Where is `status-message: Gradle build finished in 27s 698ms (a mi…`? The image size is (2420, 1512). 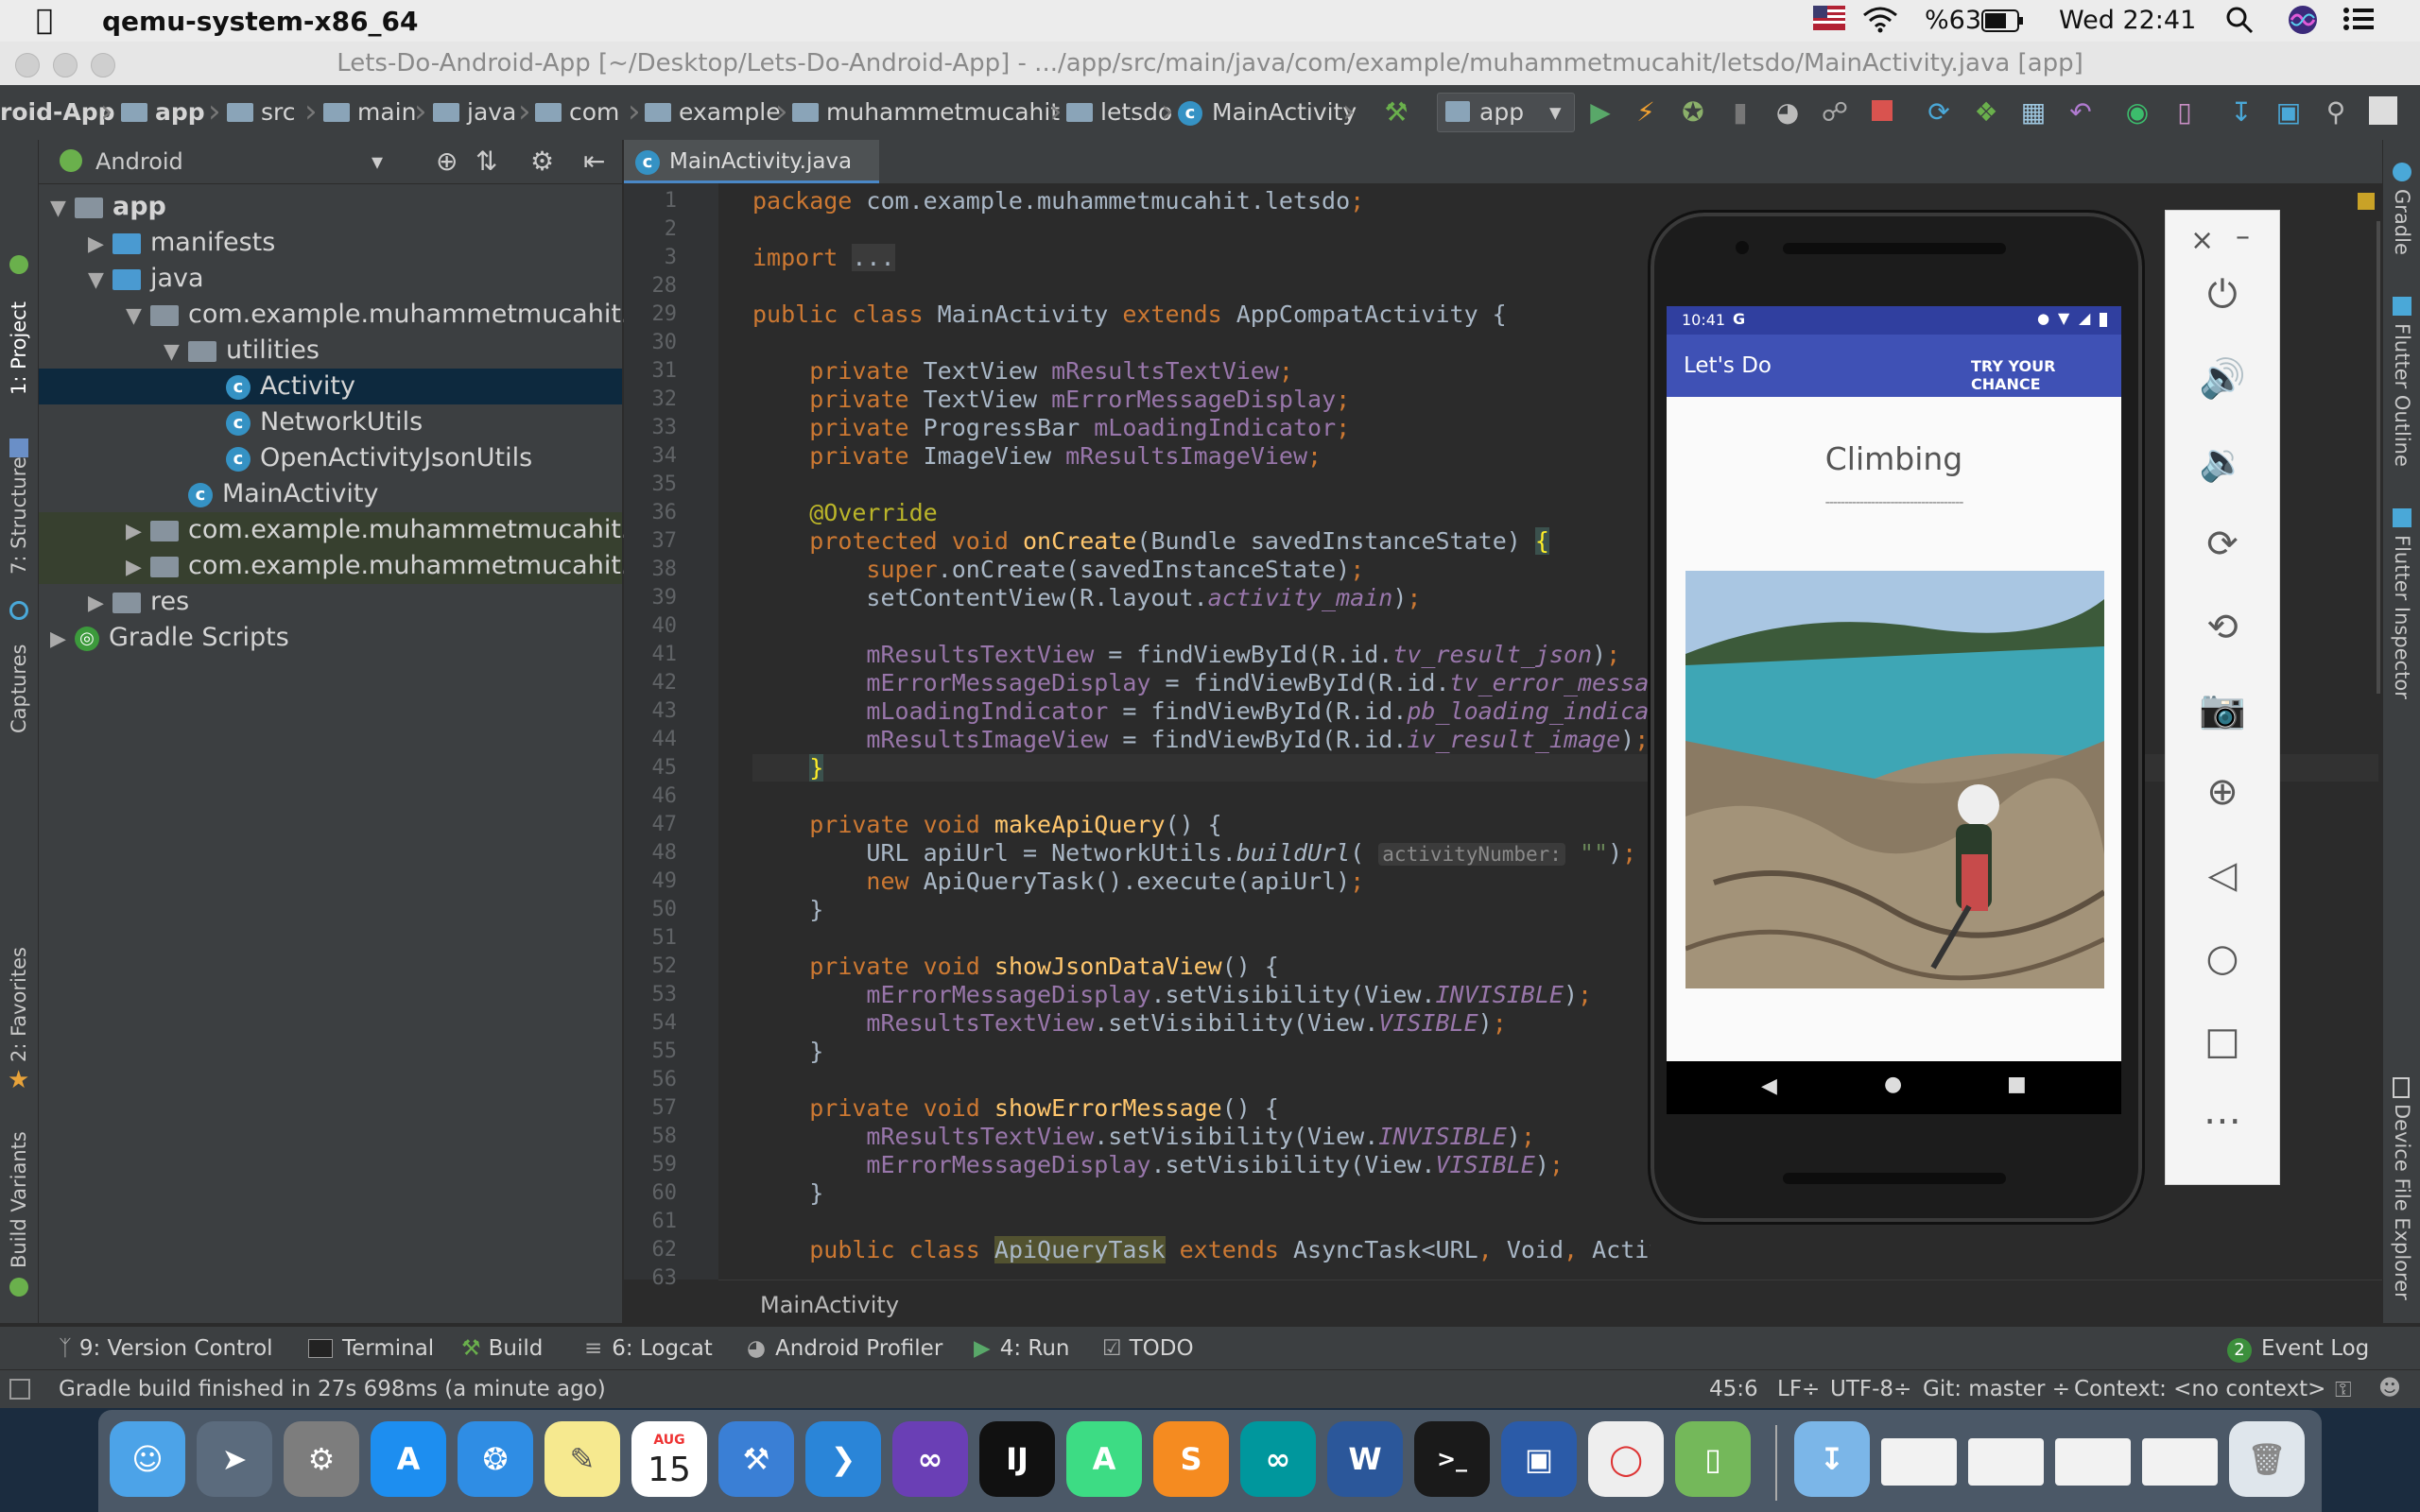
status-message: Gradle build finished in 27s 698ms (a mi… is located at coordinates (332, 1389).